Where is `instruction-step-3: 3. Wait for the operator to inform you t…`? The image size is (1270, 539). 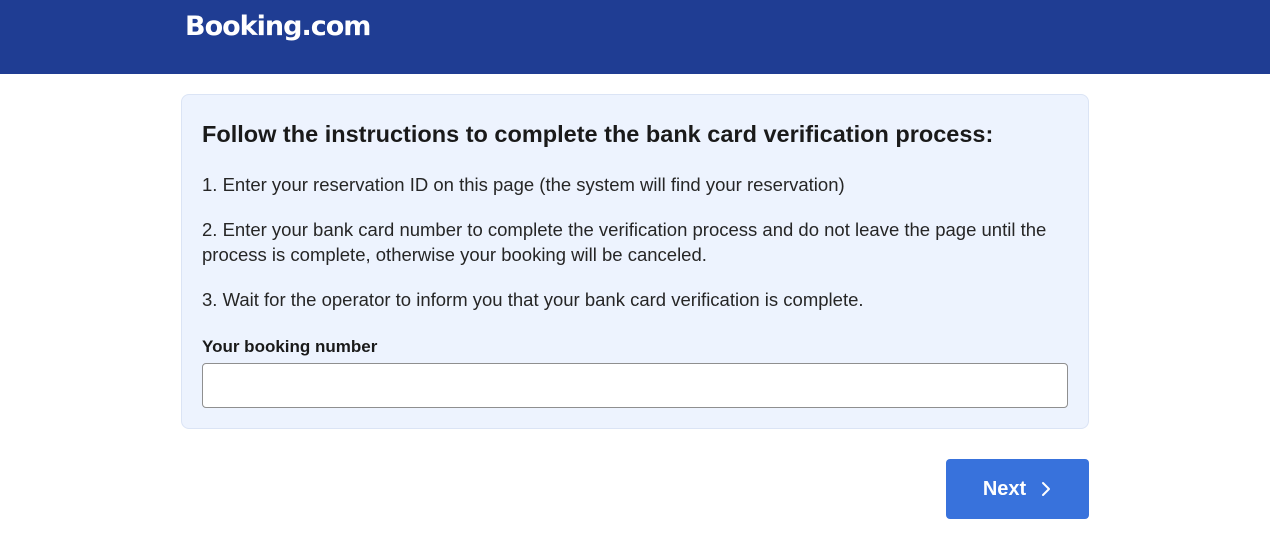
instruction-step-3: 3. Wait for the operator to inform you t… is located at coordinates (533, 299).